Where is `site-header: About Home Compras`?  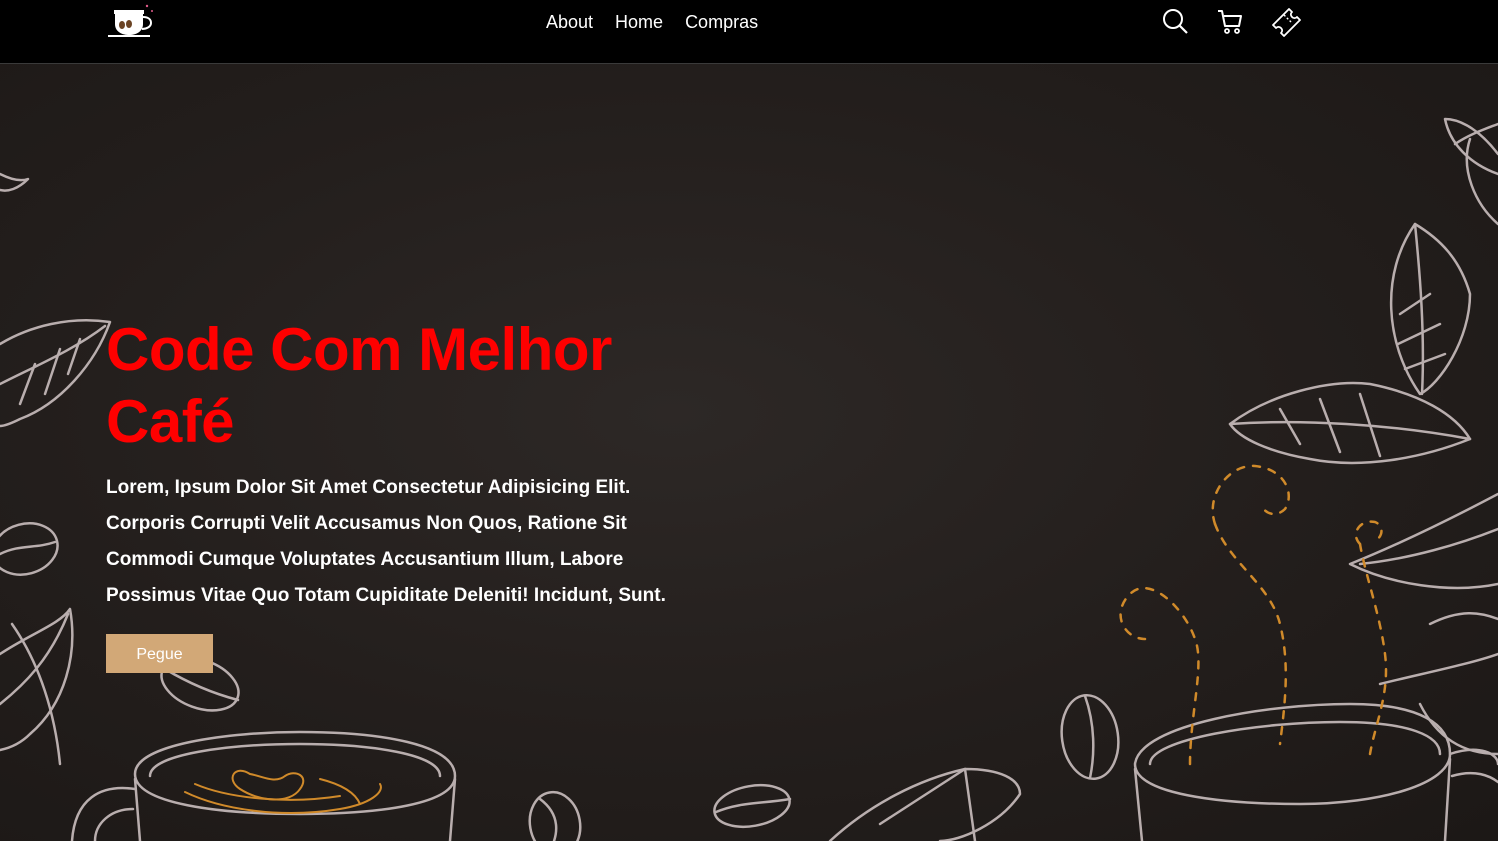 site-header: About Home Compras is located at coordinates (749, 32).